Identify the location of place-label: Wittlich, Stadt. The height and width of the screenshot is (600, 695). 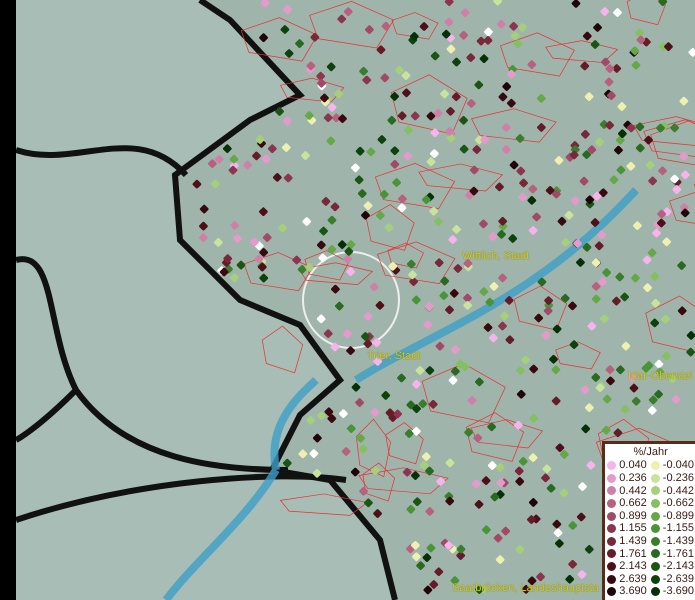
(496, 256).